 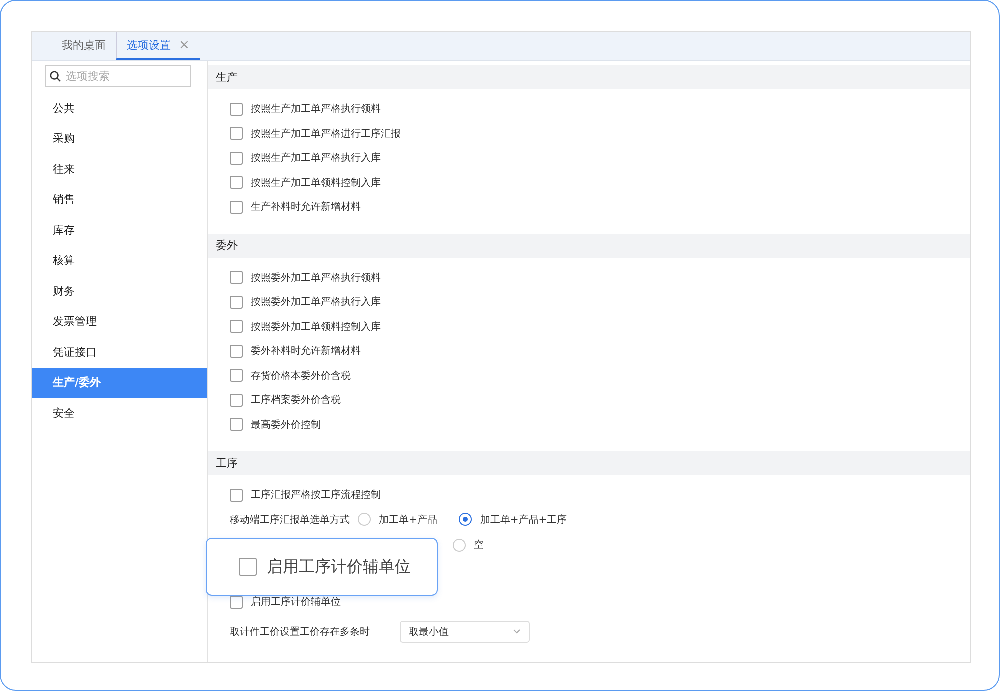 What do you see at coordinates (301, 376) in the screenshot?
I see `option-label: 存货价格本委外价含税` at bounding box center [301, 376].